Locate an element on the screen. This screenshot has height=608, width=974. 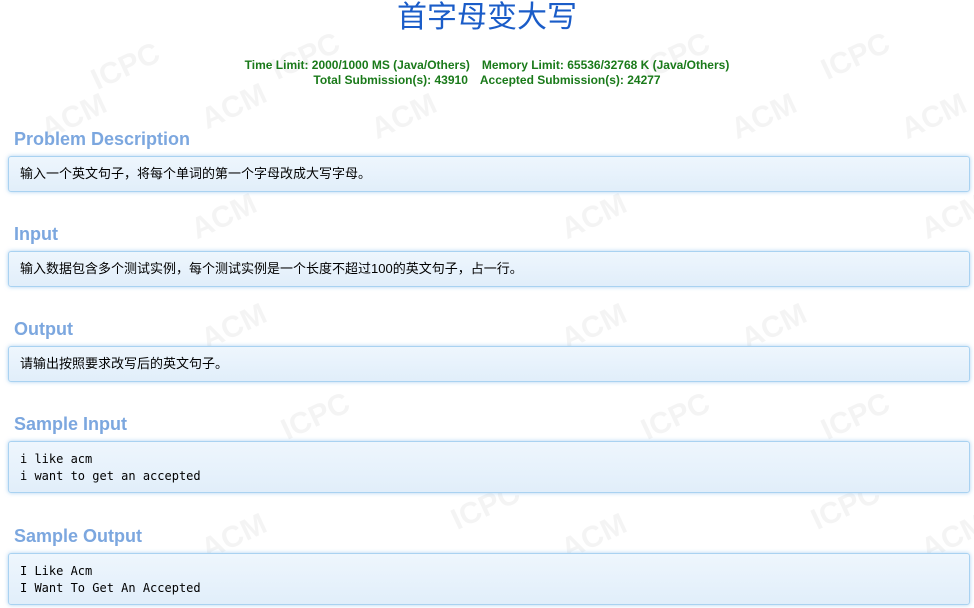
section-heading-description: Problem Description is located at coordinates (102, 139).